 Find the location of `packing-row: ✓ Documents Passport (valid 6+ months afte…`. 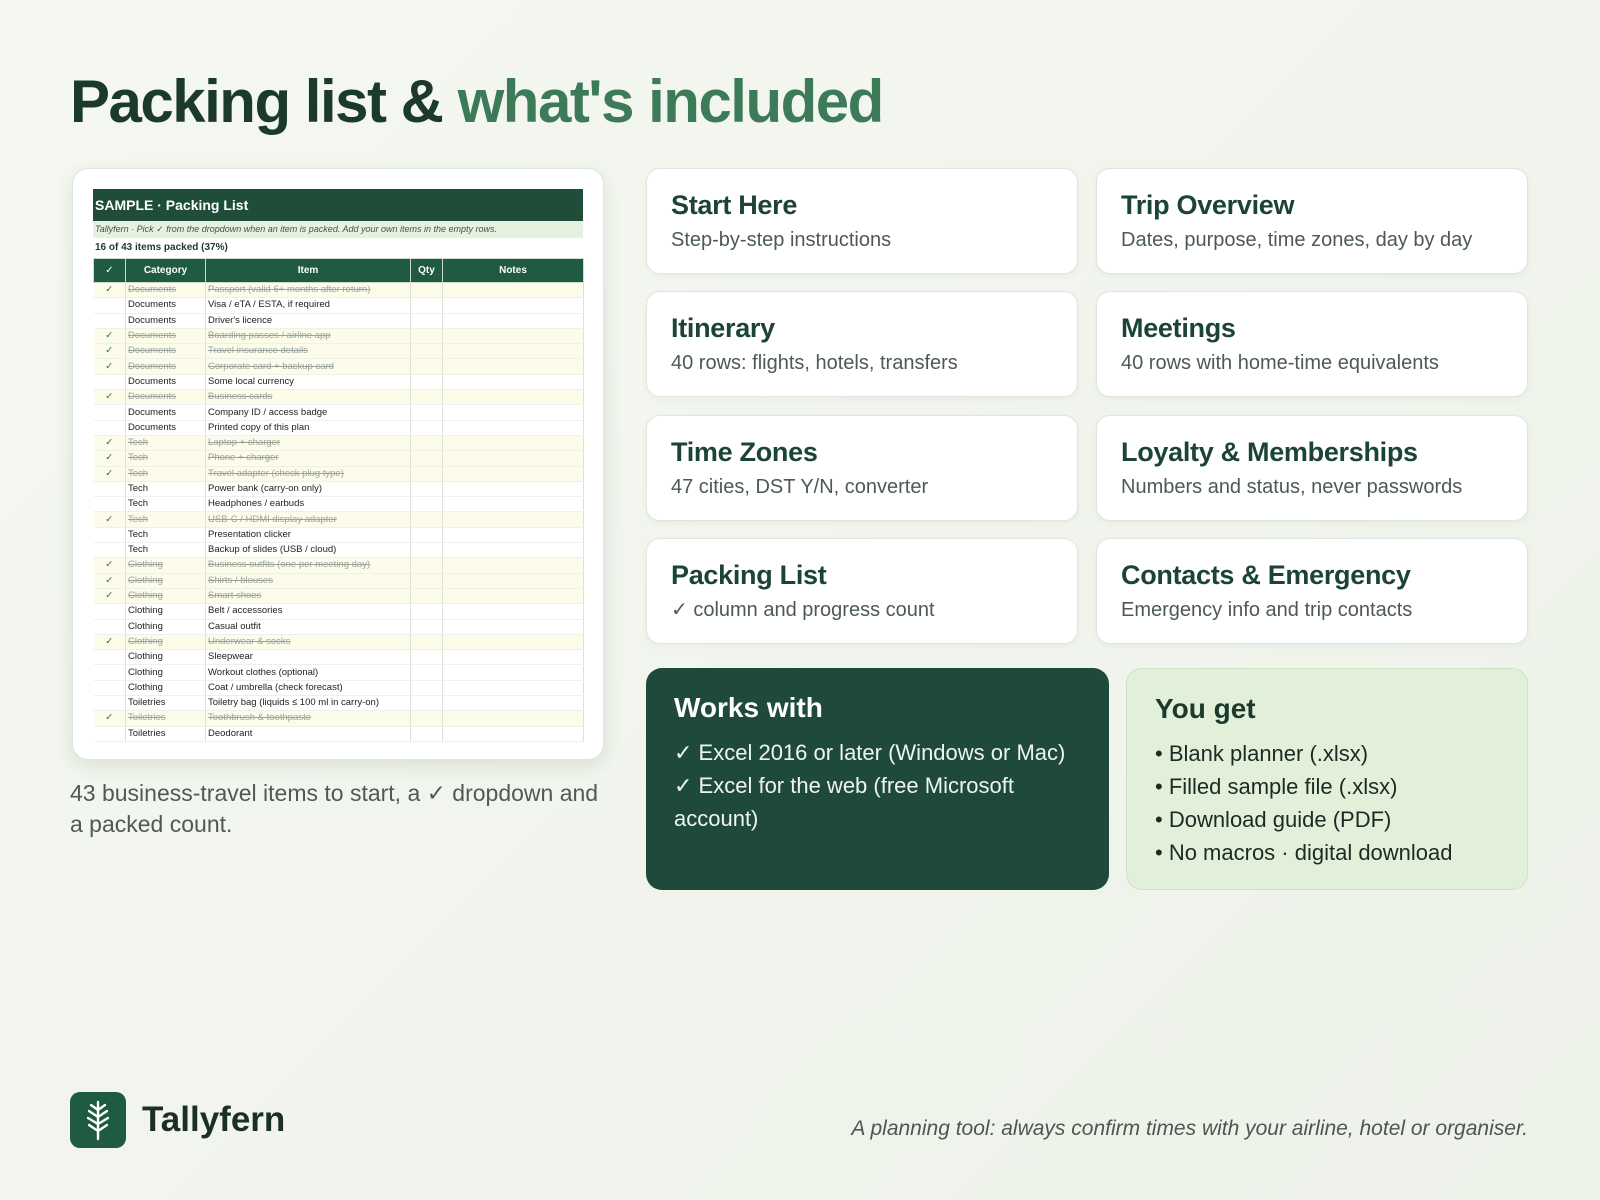

packing-row: ✓ Documents Passport (valid 6+ months afte… is located at coordinates (338, 290).